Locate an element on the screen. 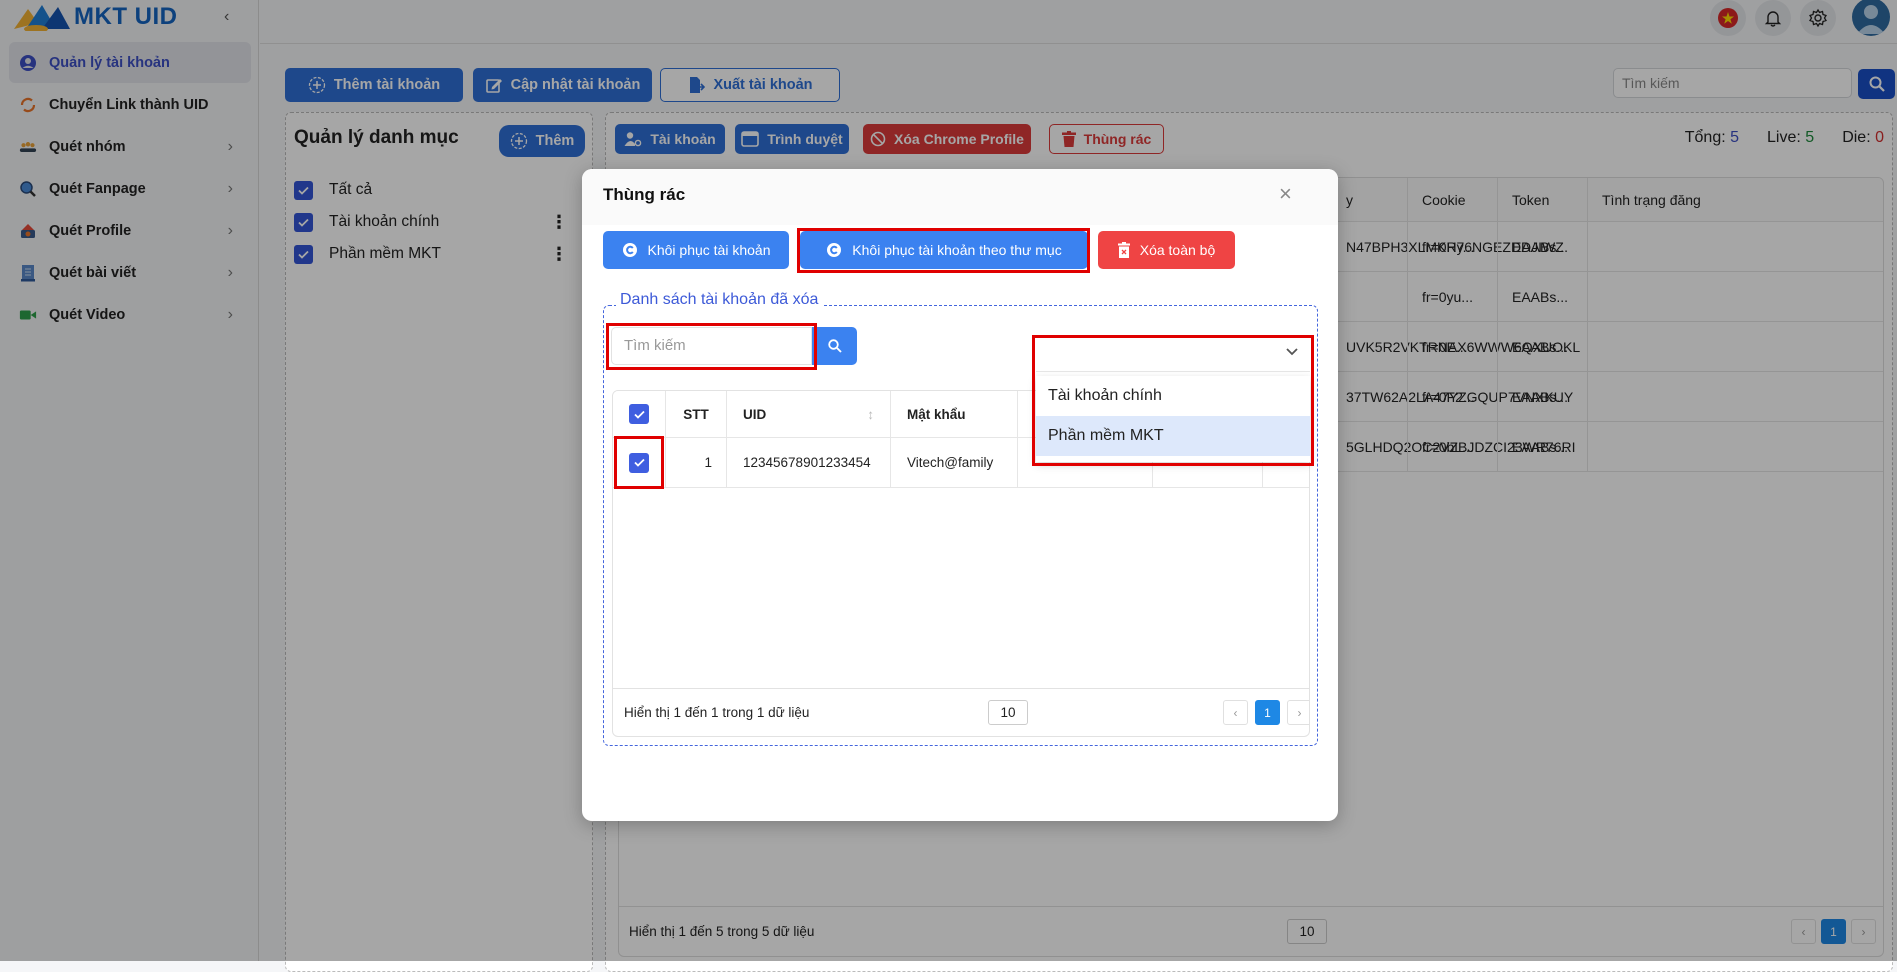  row-select-cell is located at coordinates (639, 462).